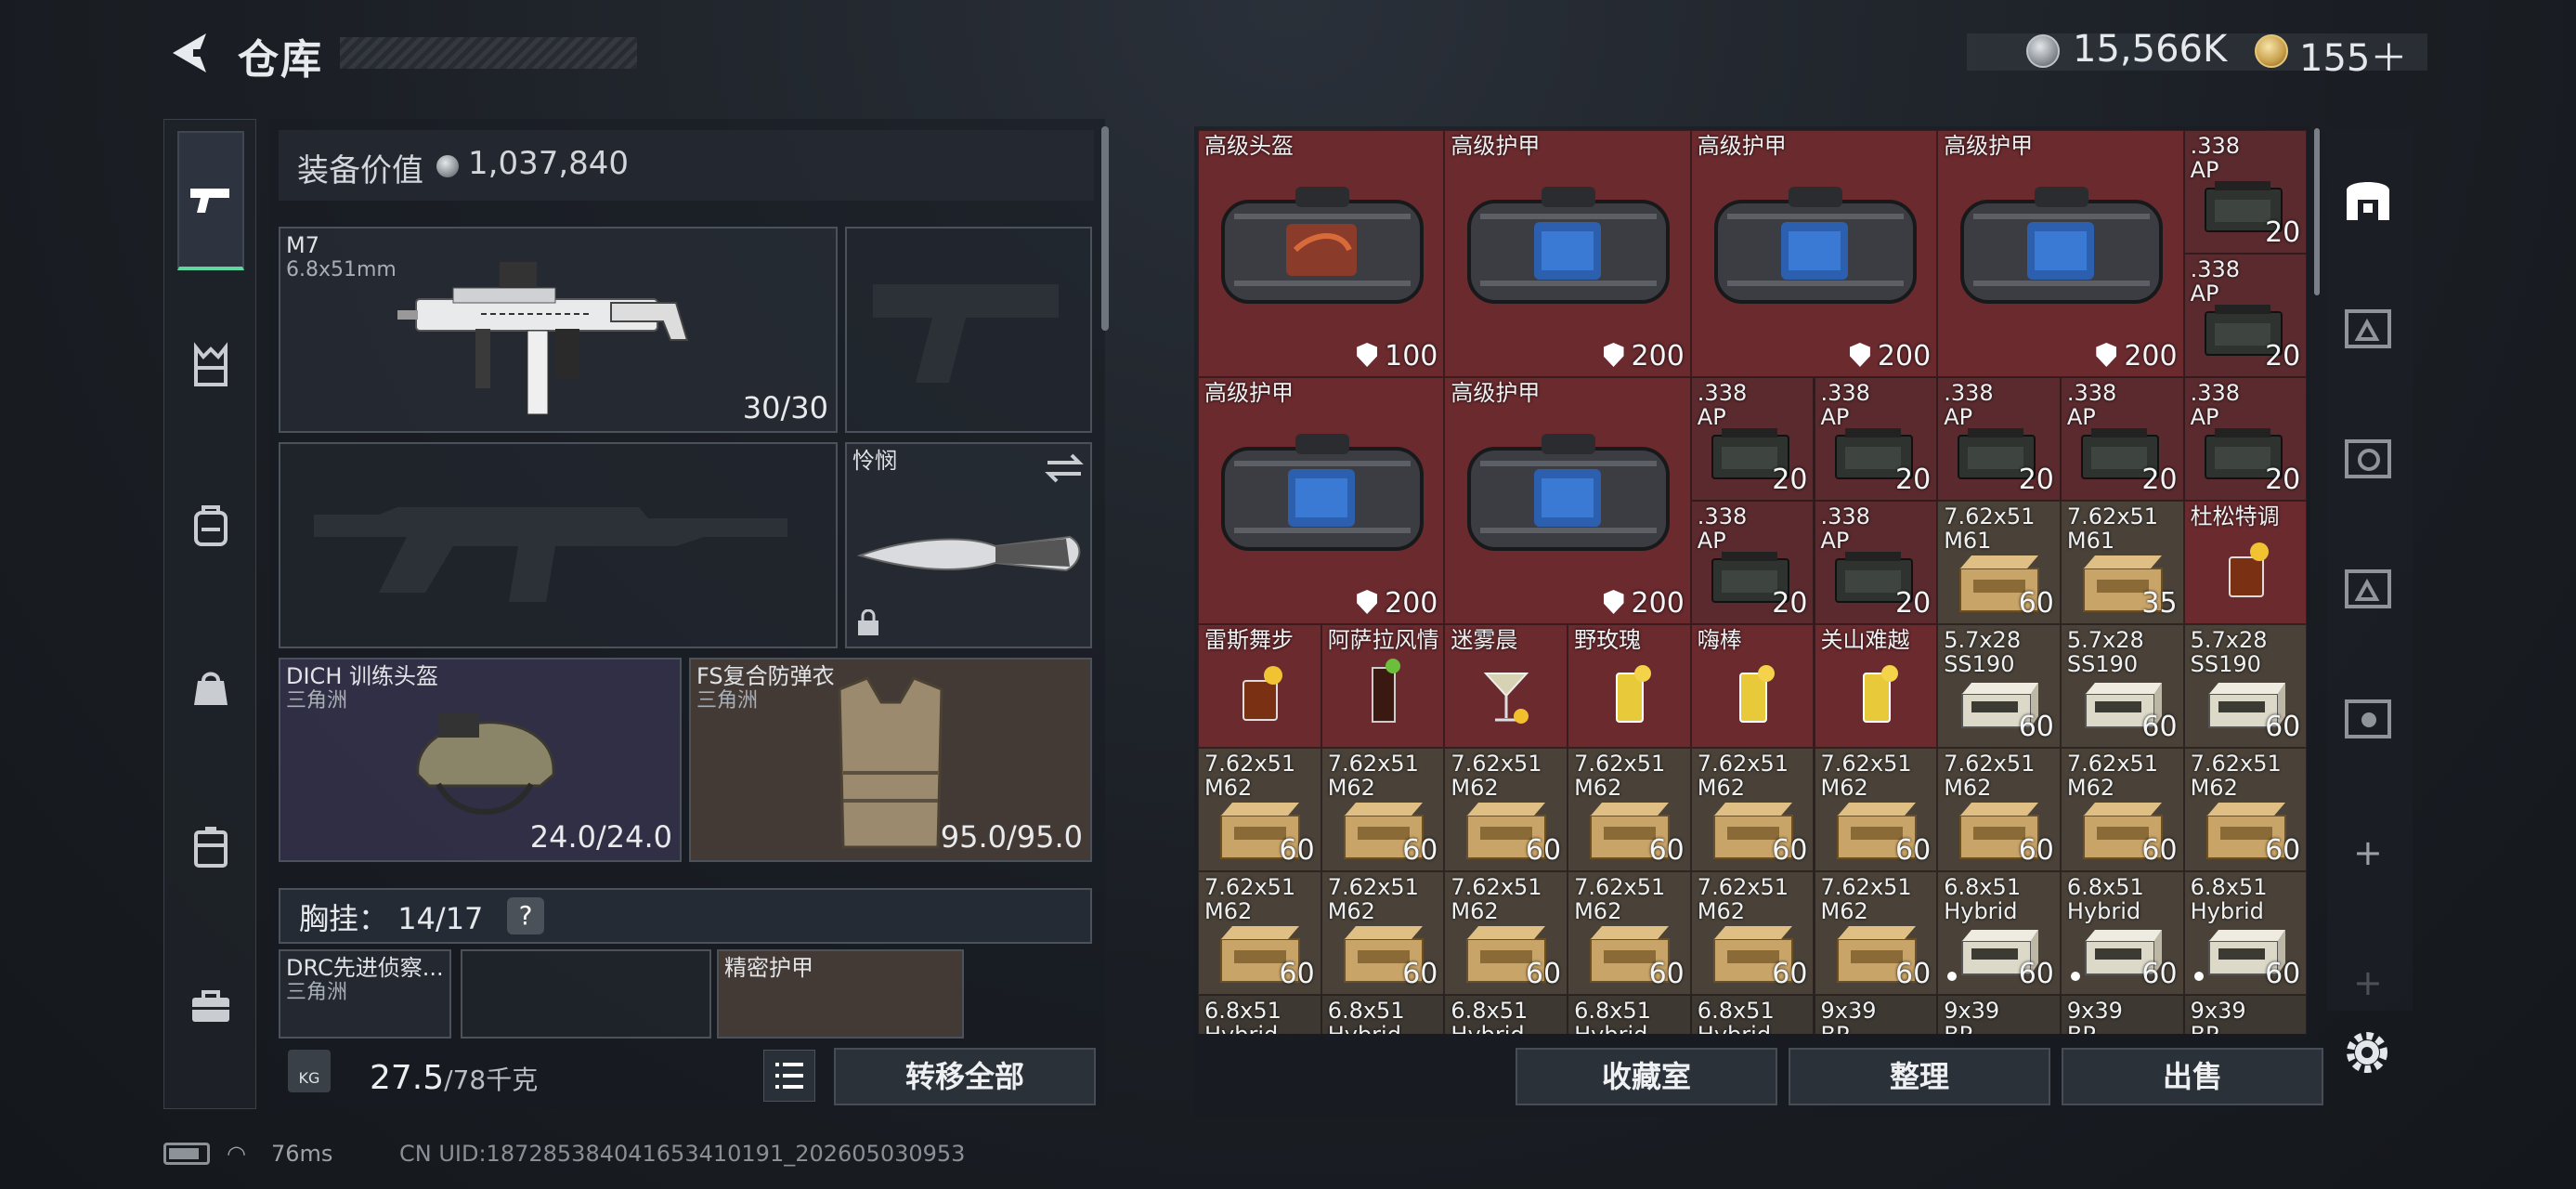  I want to click on stash-item-label: 5.7x28 SS190, so click(1983, 652).